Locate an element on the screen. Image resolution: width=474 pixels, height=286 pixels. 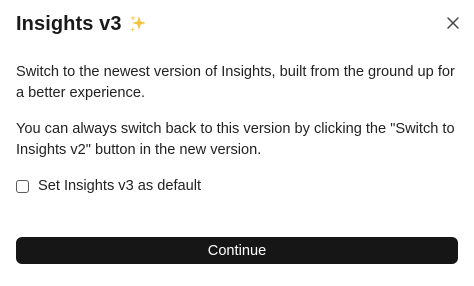
continue-button-label: Continue is located at coordinates (237, 250).